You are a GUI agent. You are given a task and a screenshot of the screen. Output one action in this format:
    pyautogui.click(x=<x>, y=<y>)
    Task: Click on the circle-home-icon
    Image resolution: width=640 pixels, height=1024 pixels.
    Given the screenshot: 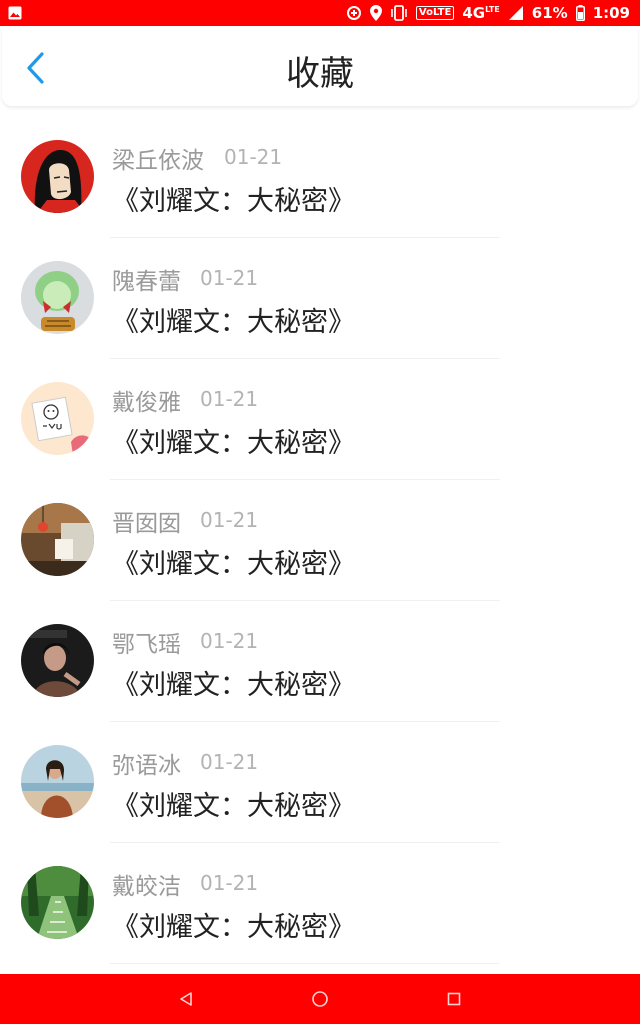 What is the action you would take?
    pyautogui.click(x=320, y=999)
    